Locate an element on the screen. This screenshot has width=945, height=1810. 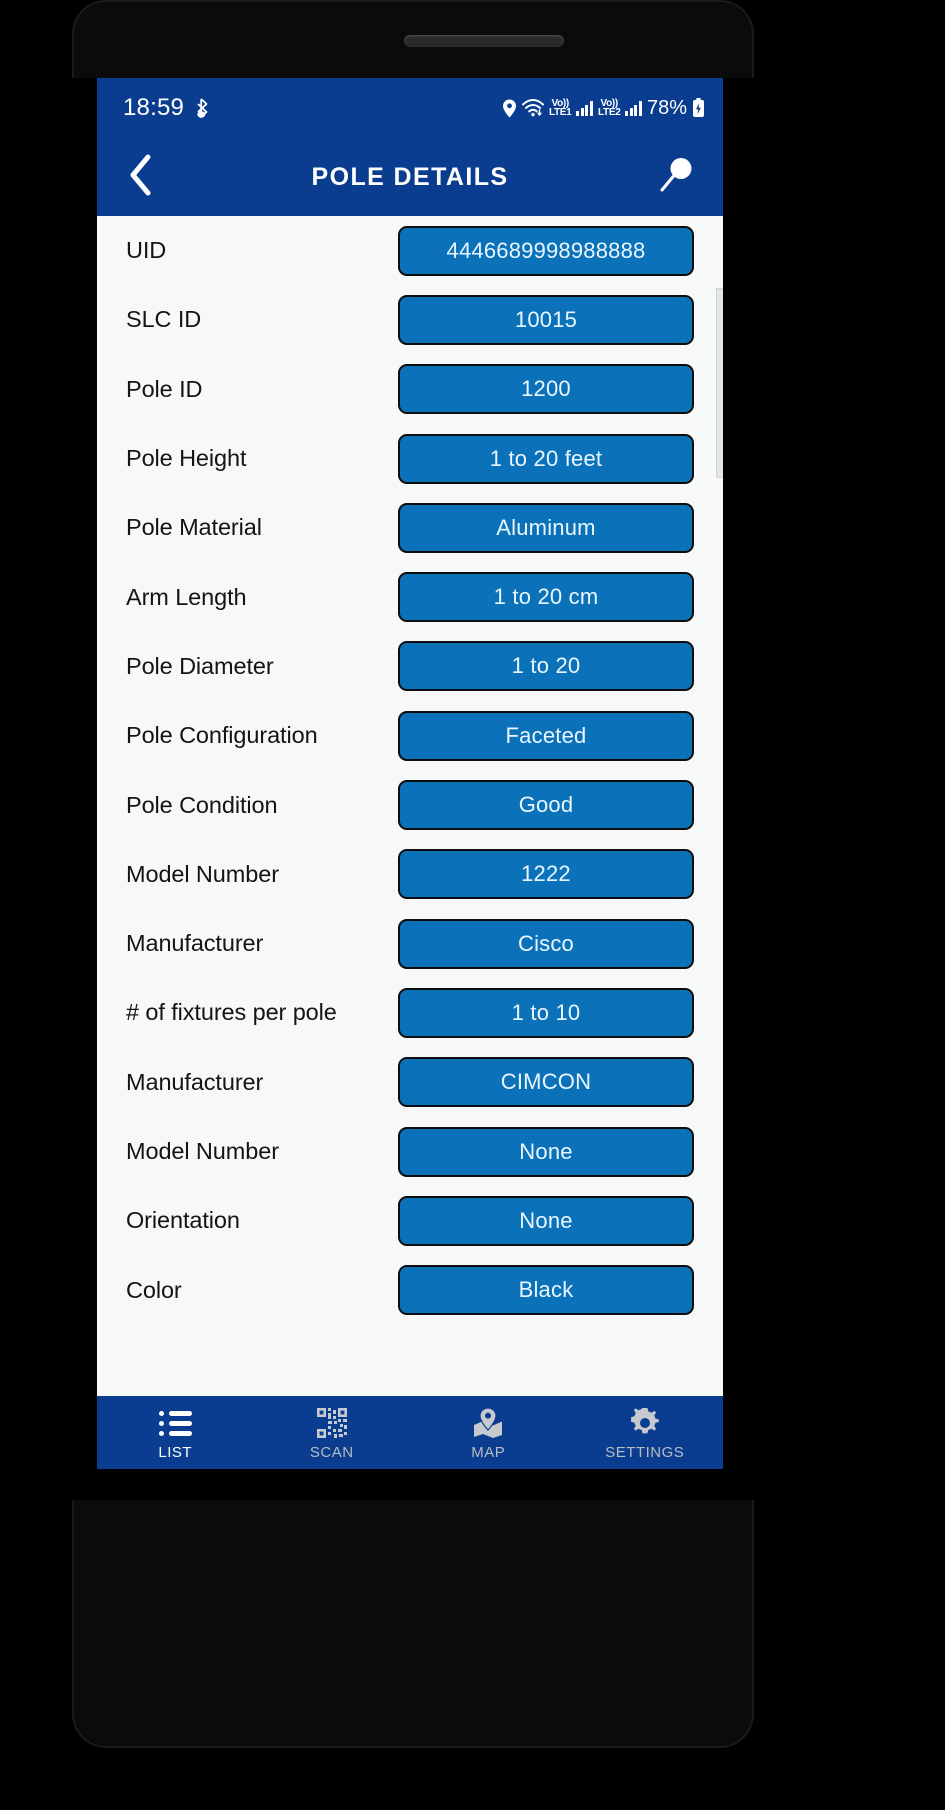
tab-list-label: LIST is located at coordinates (175, 1452).